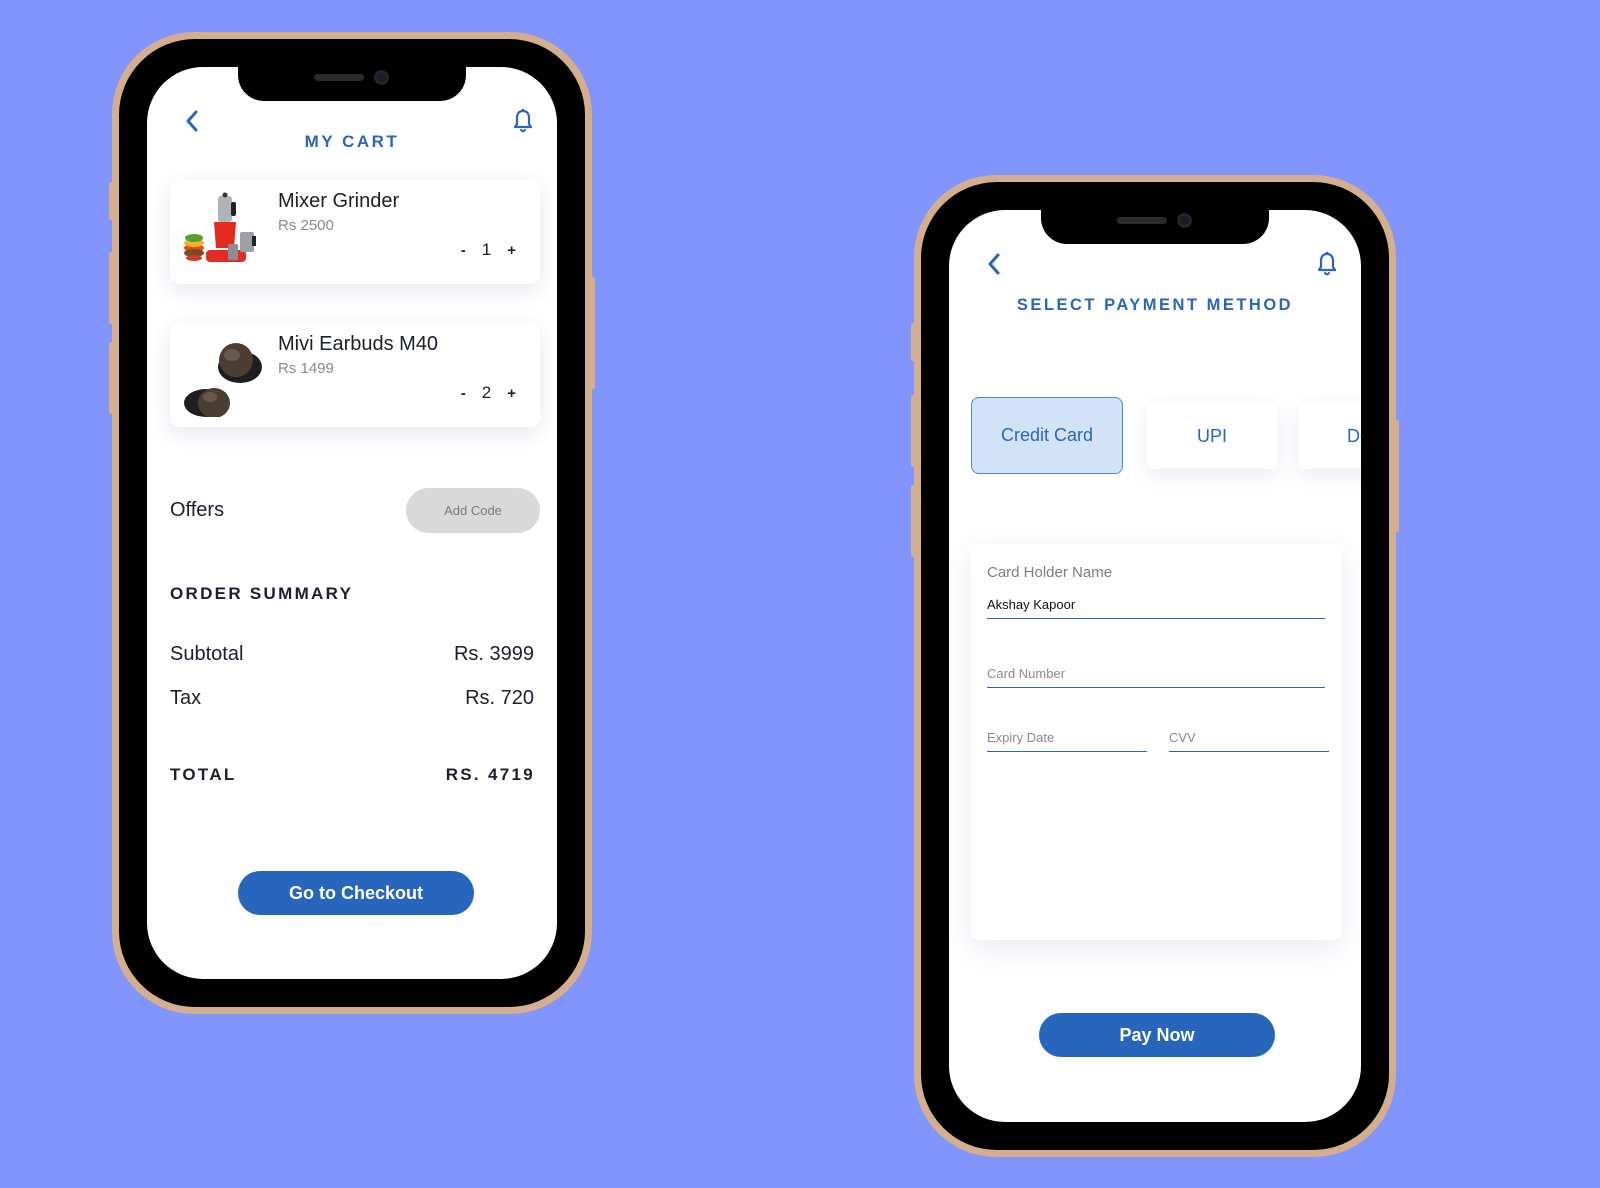 This screenshot has width=1600, height=1188. I want to click on cvv-input, so click(1249, 740).